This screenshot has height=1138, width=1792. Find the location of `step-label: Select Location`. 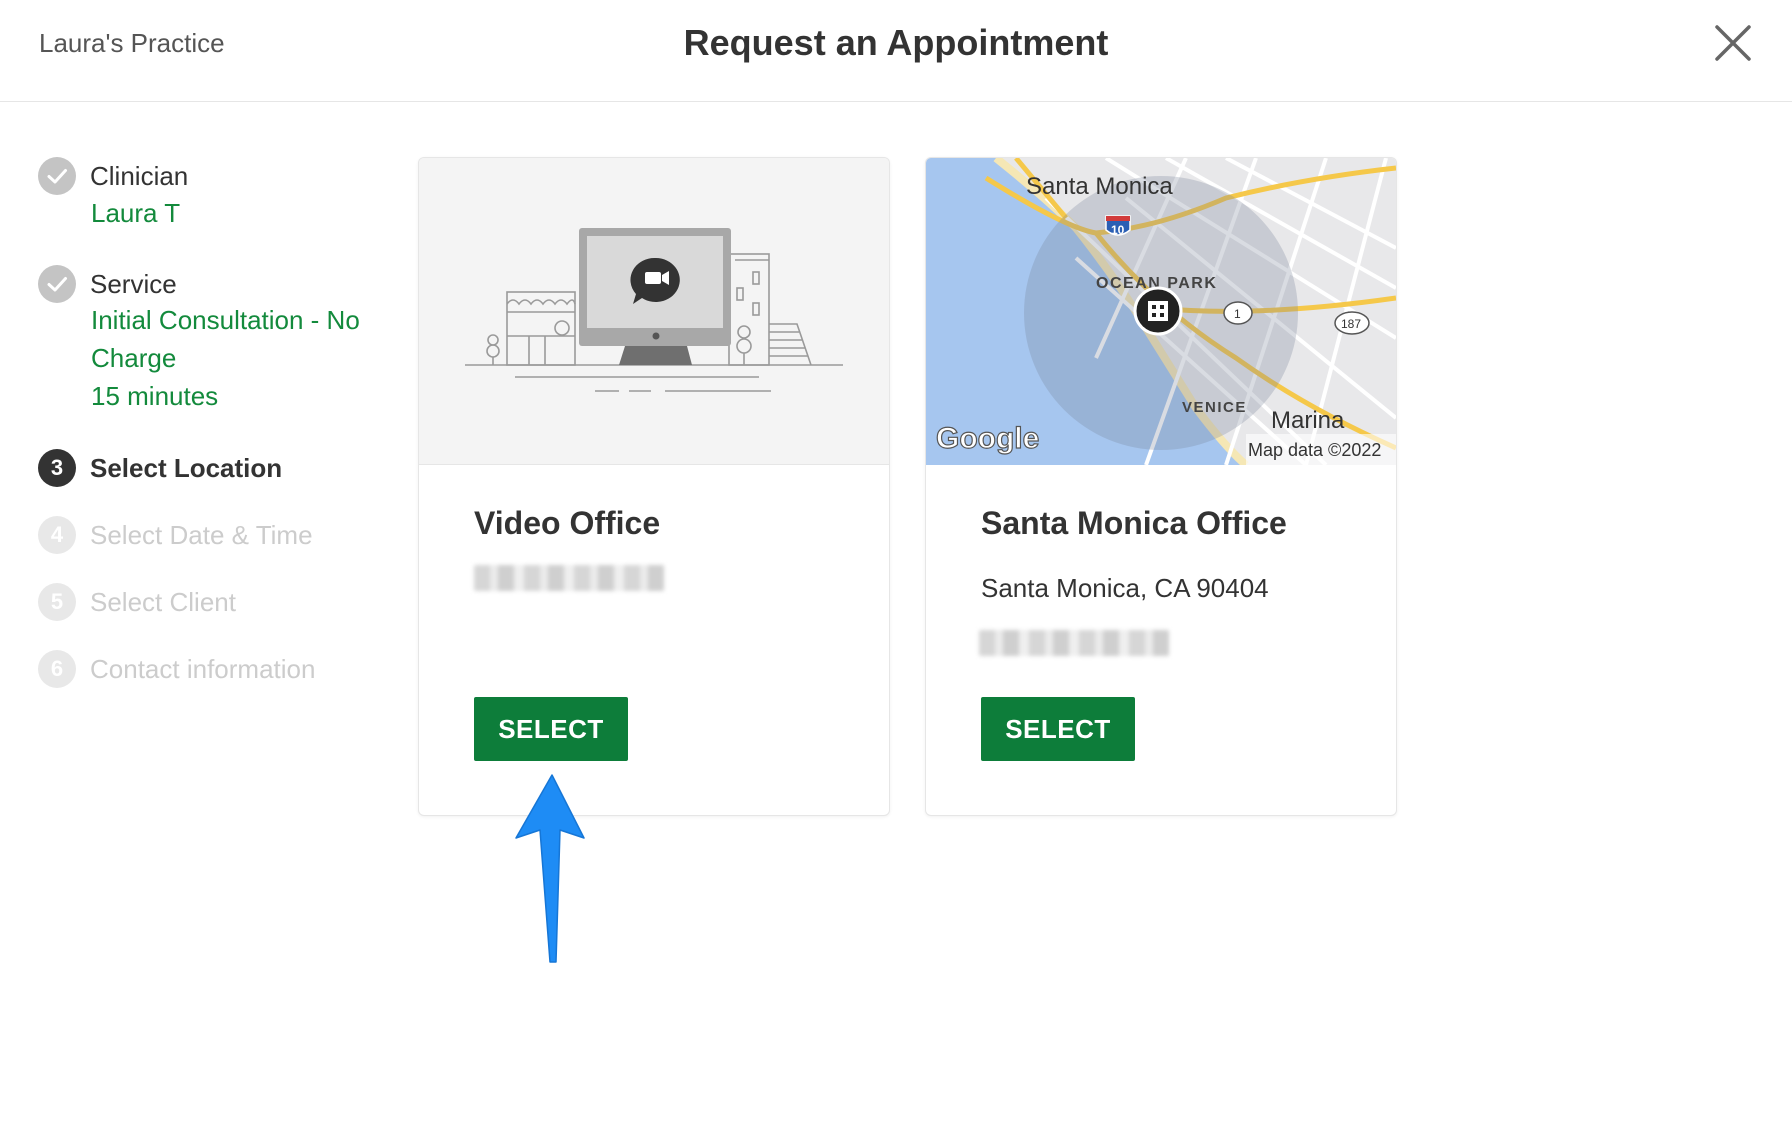

step-label: Select Location is located at coordinates (186, 468).